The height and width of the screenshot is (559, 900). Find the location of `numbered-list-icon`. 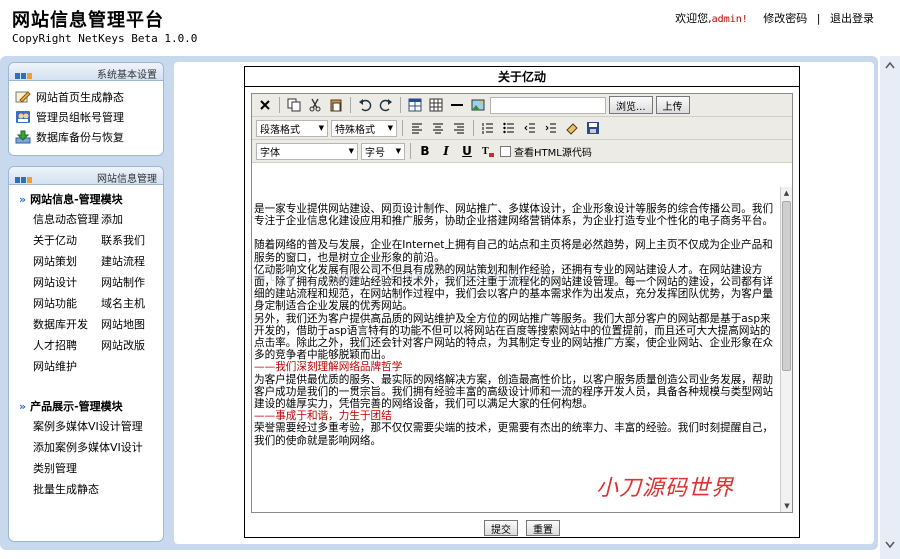

numbered-list-icon is located at coordinates (488, 128).